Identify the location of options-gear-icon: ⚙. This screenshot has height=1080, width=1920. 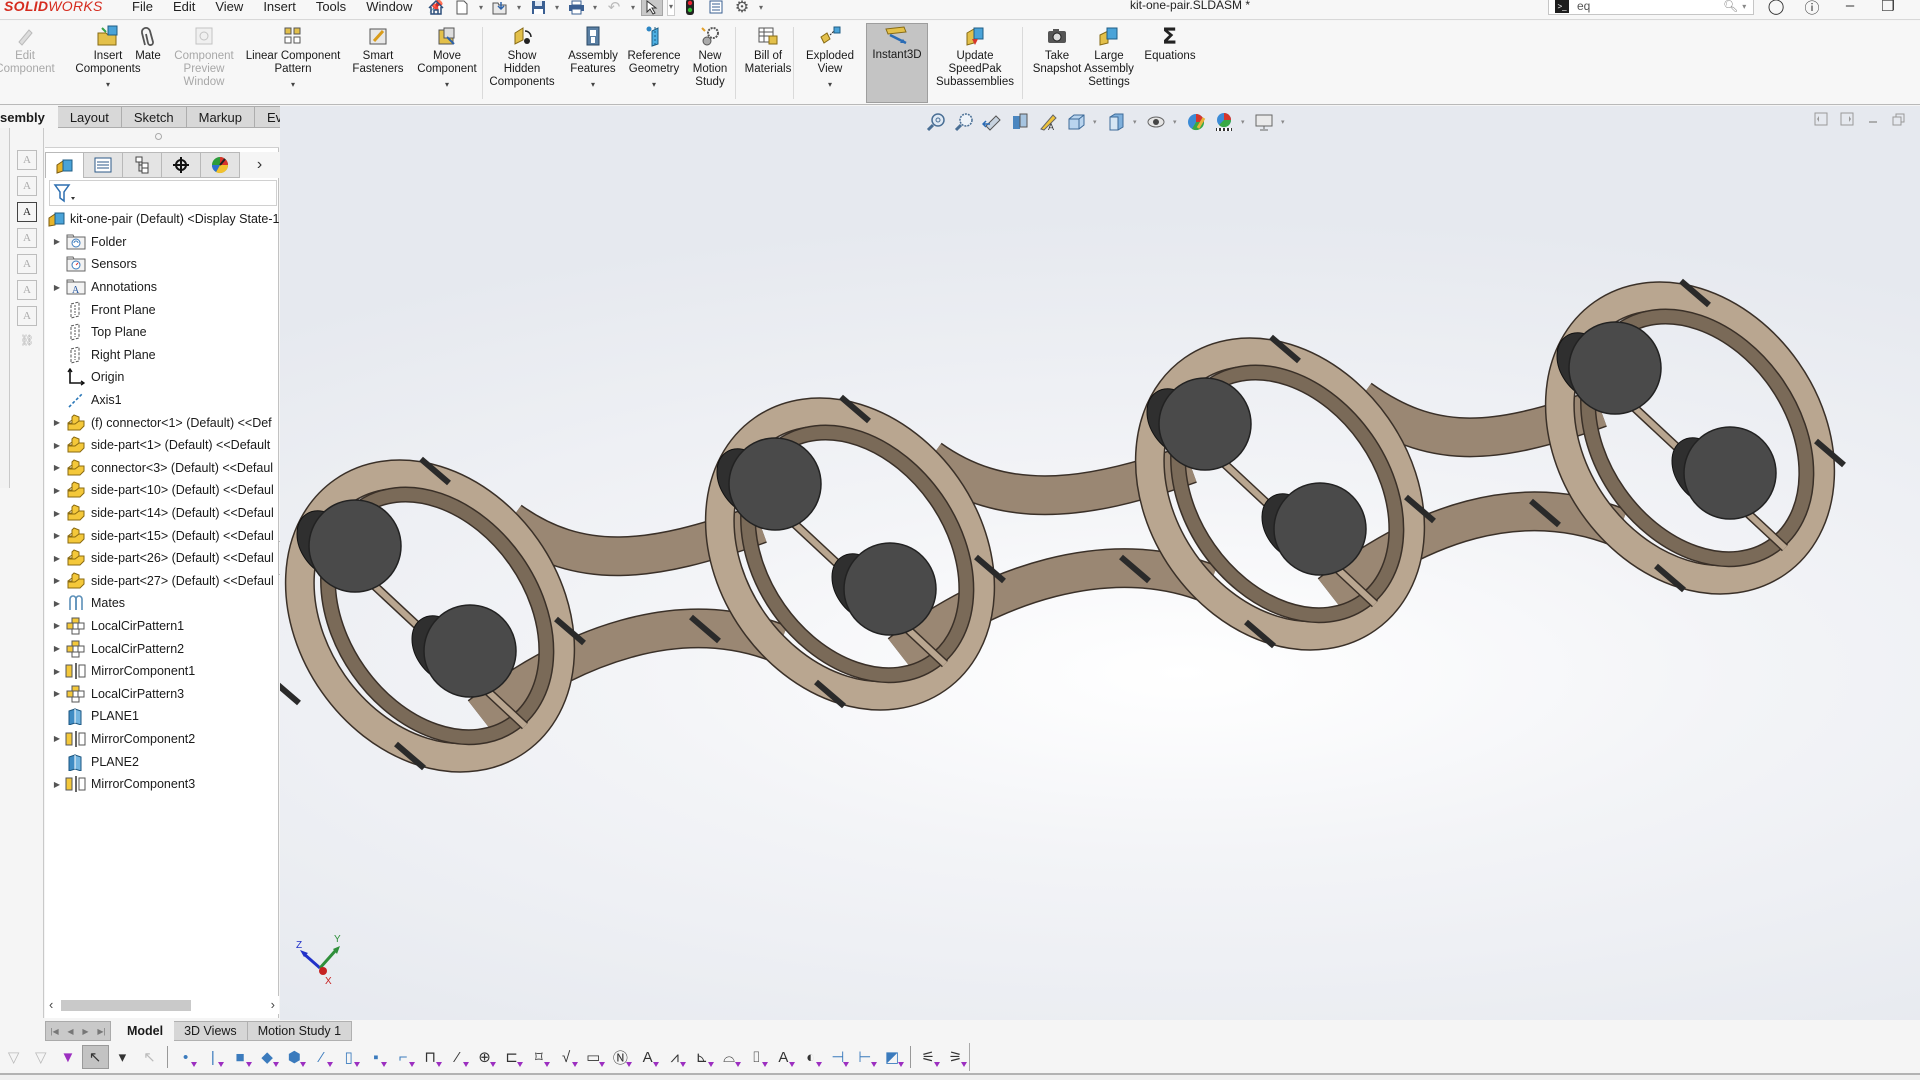
(742, 8).